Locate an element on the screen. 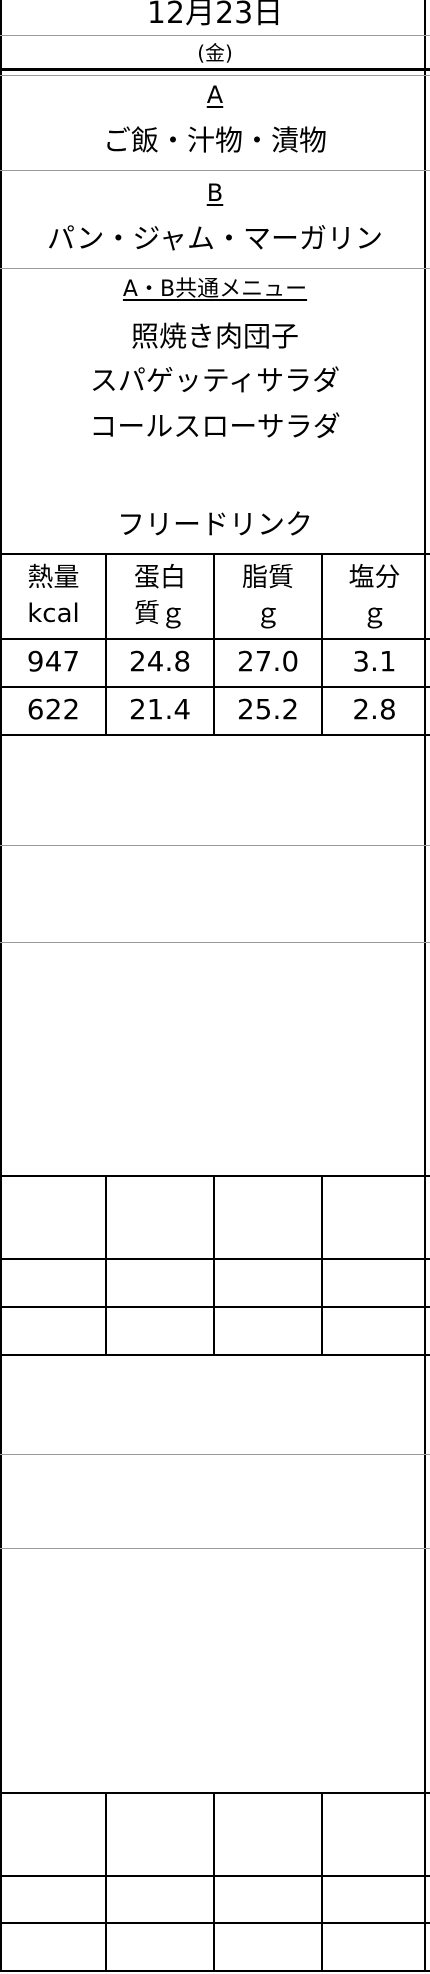 This screenshot has width=430, height=1974. header-line: 脂質 is located at coordinates (267, 578).